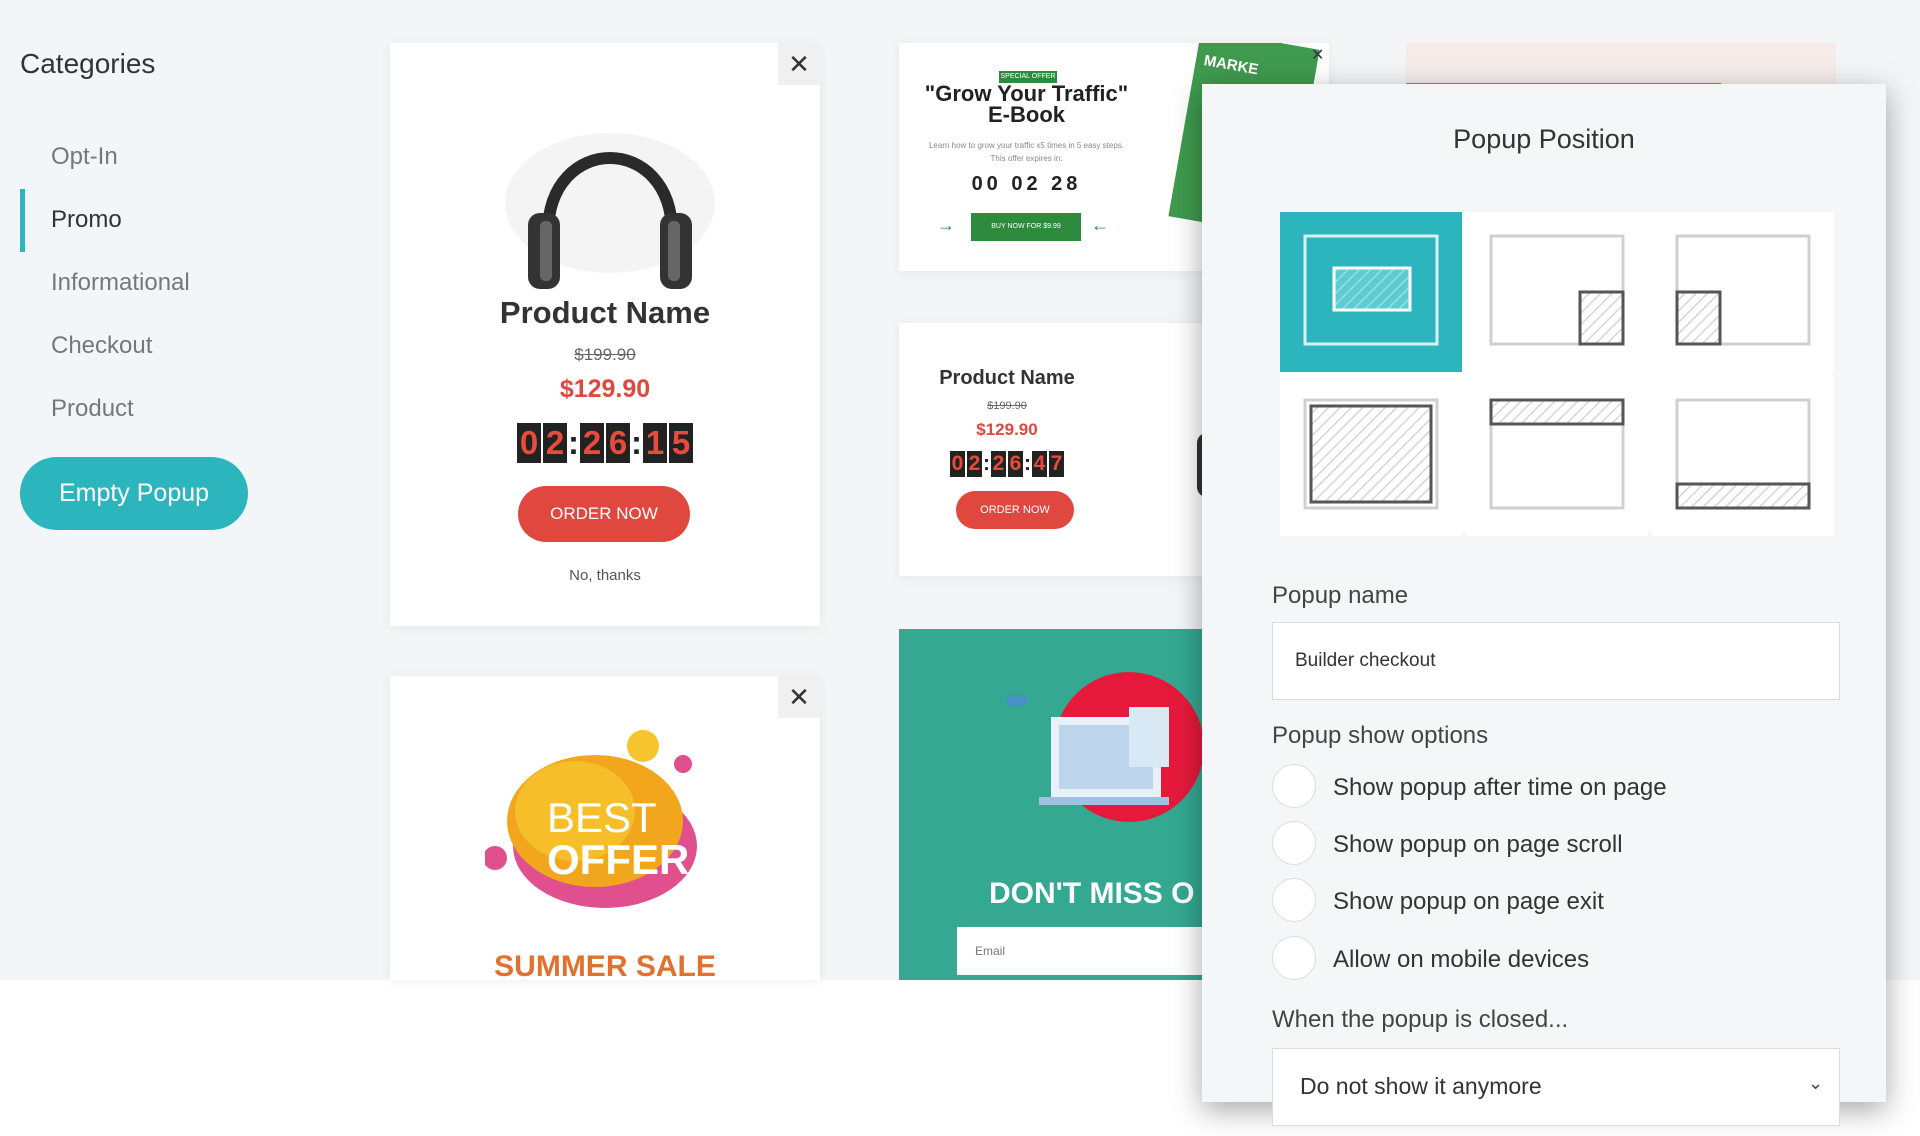 The width and height of the screenshot is (1920, 1136). What do you see at coordinates (655, 443) in the screenshot?
I see `timer-digit: 1` at bounding box center [655, 443].